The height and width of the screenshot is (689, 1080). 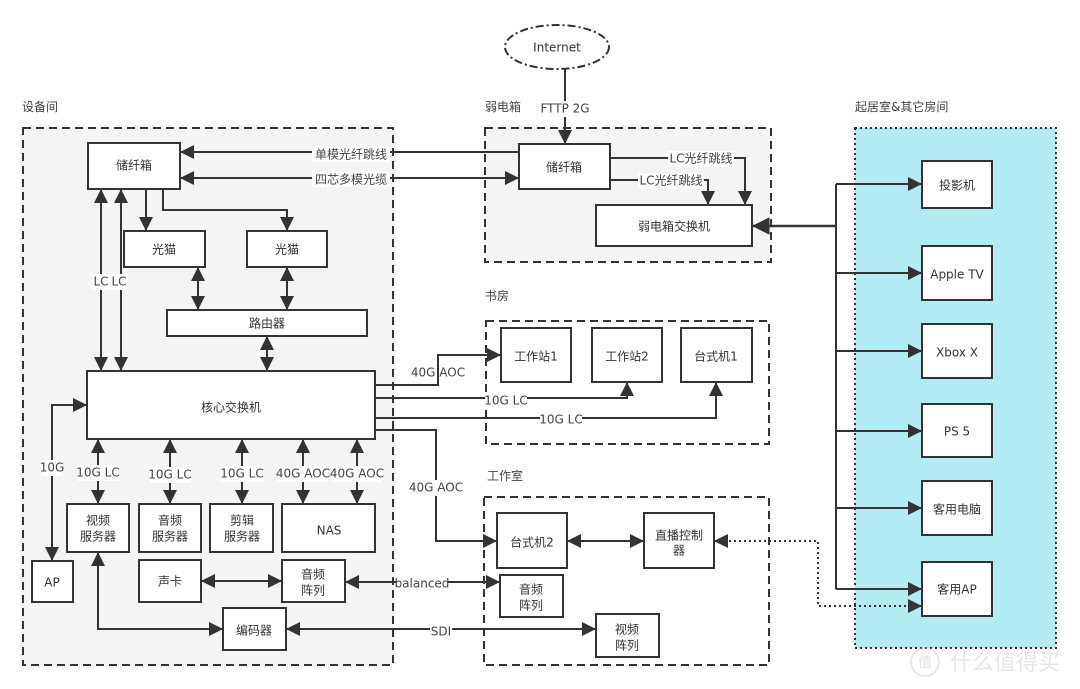 I want to click on node-projector: 投影机, so click(x=957, y=184).